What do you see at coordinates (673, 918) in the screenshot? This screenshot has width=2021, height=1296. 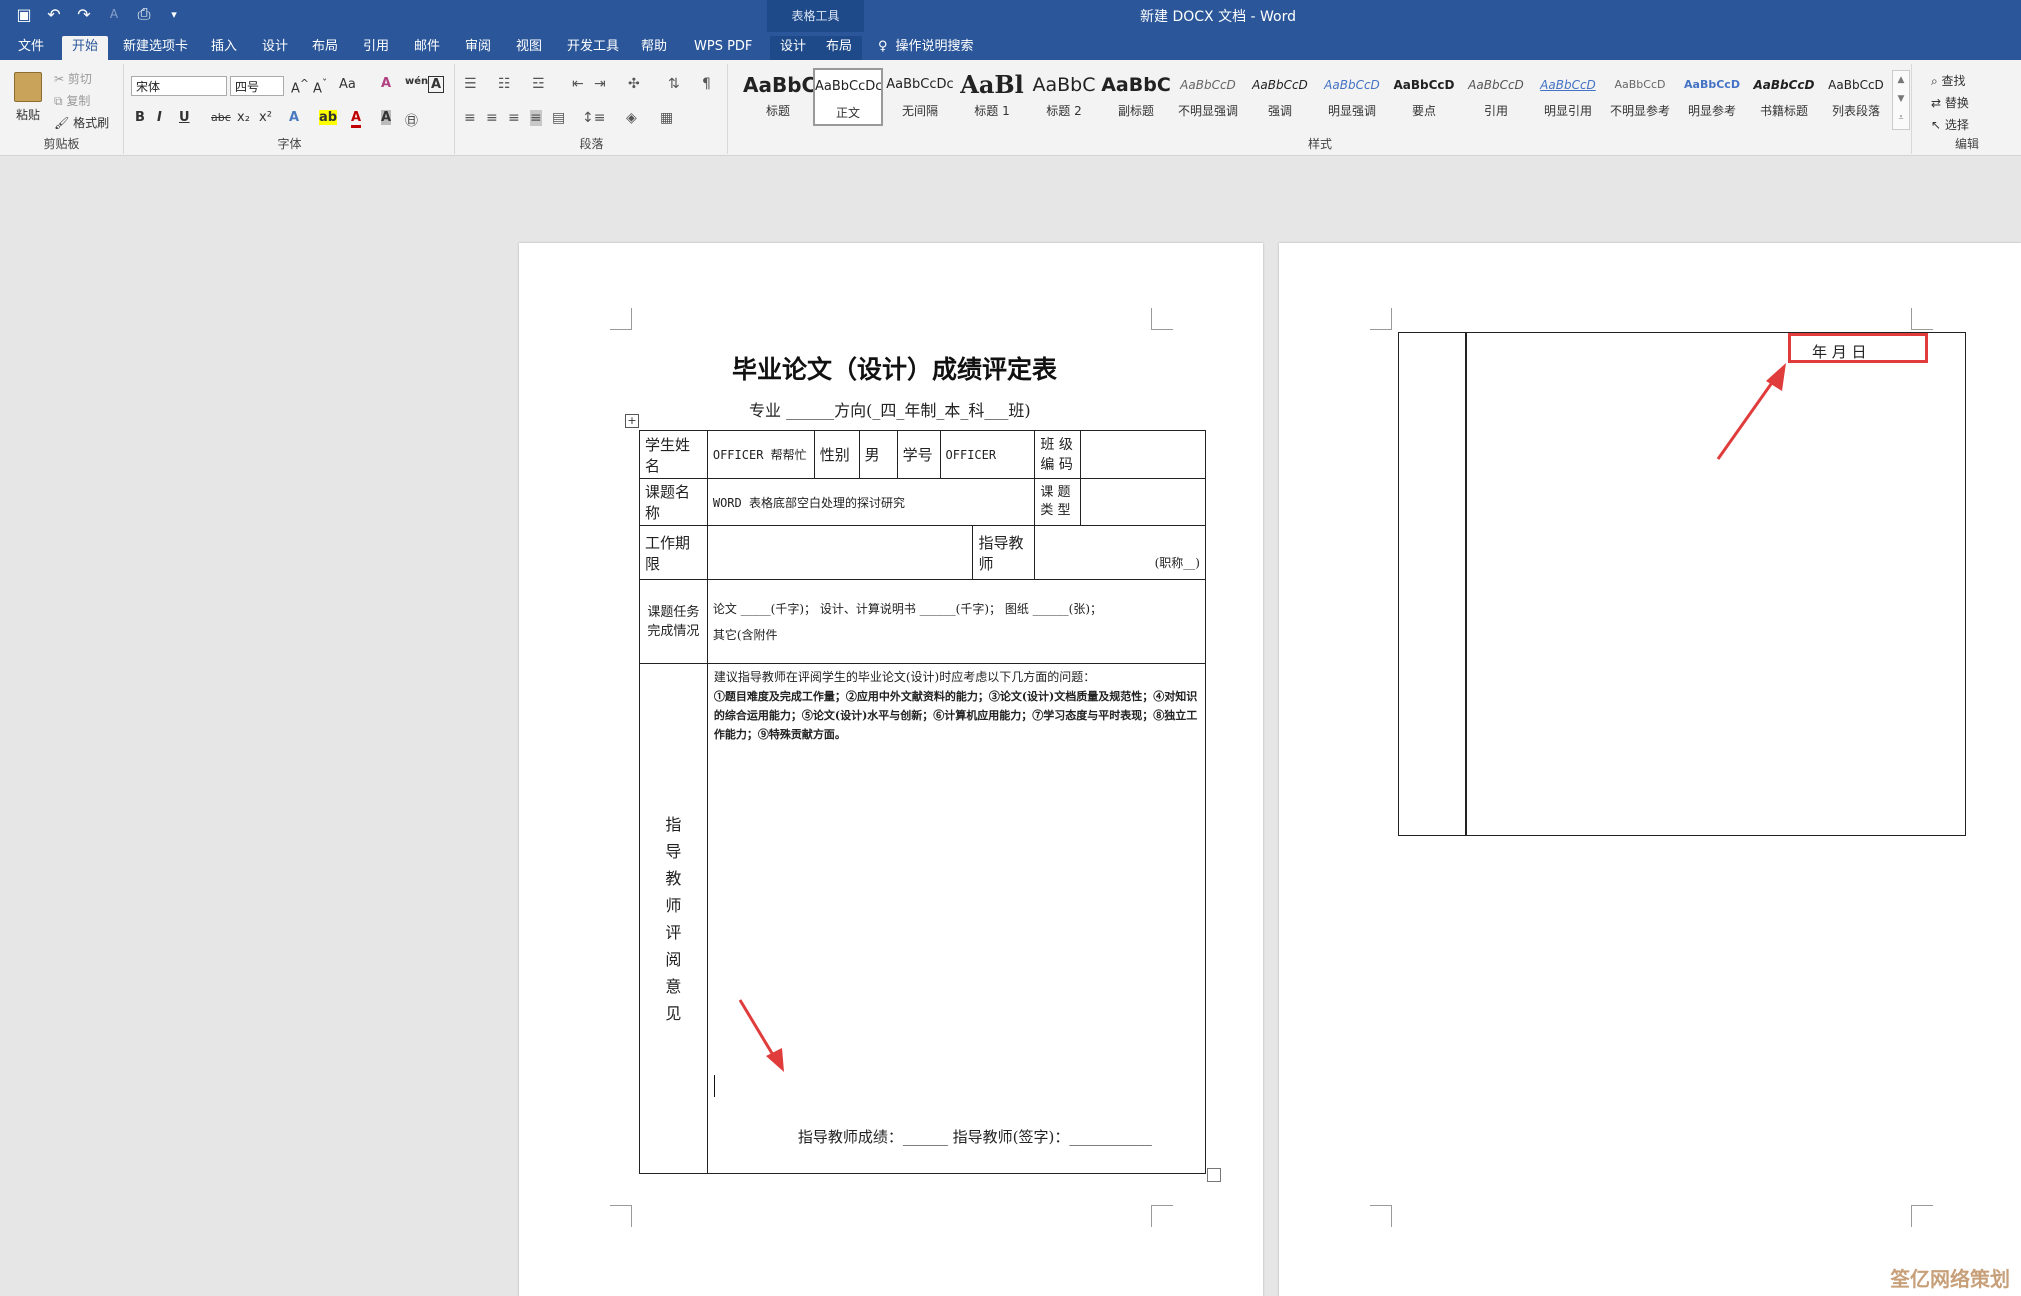 I see `cell-comment-label: 指导教师评阅意见` at bounding box center [673, 918].